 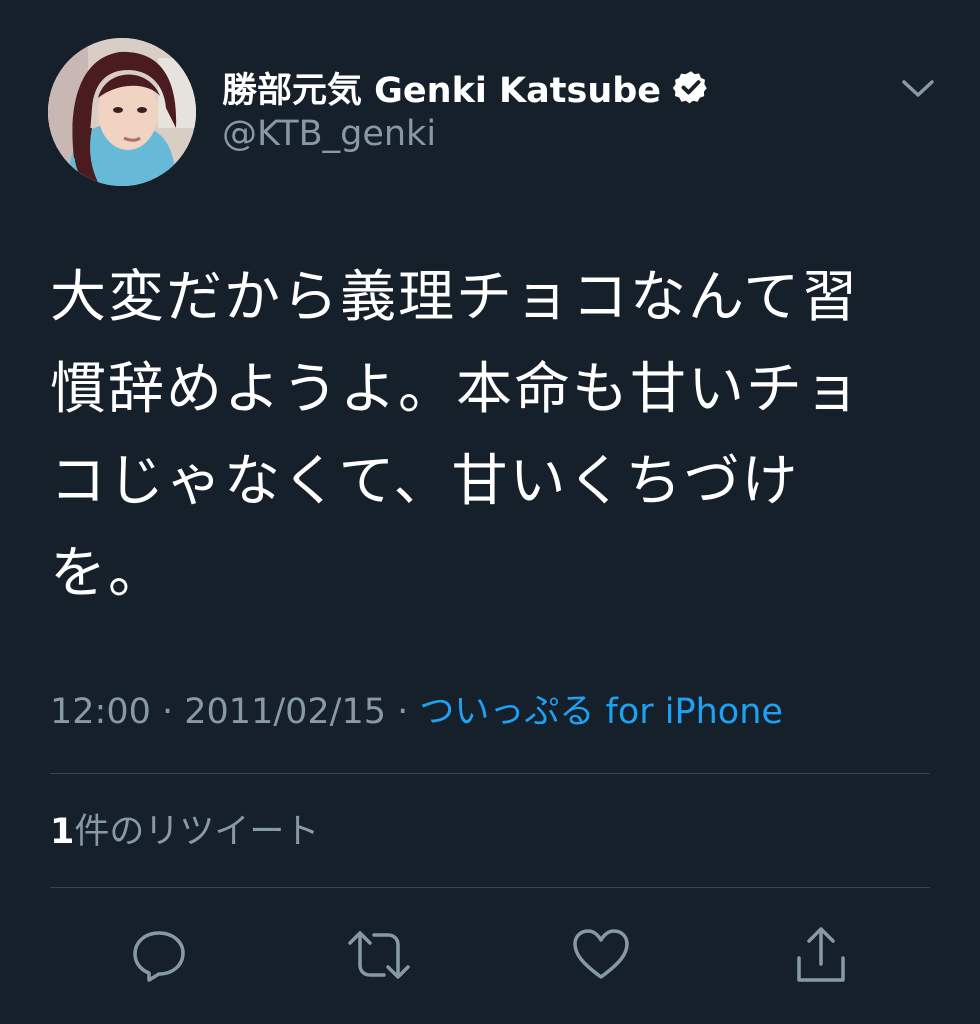 I want to click on retweet-stats: 1件のリツイート, so click(x=184, y=832).